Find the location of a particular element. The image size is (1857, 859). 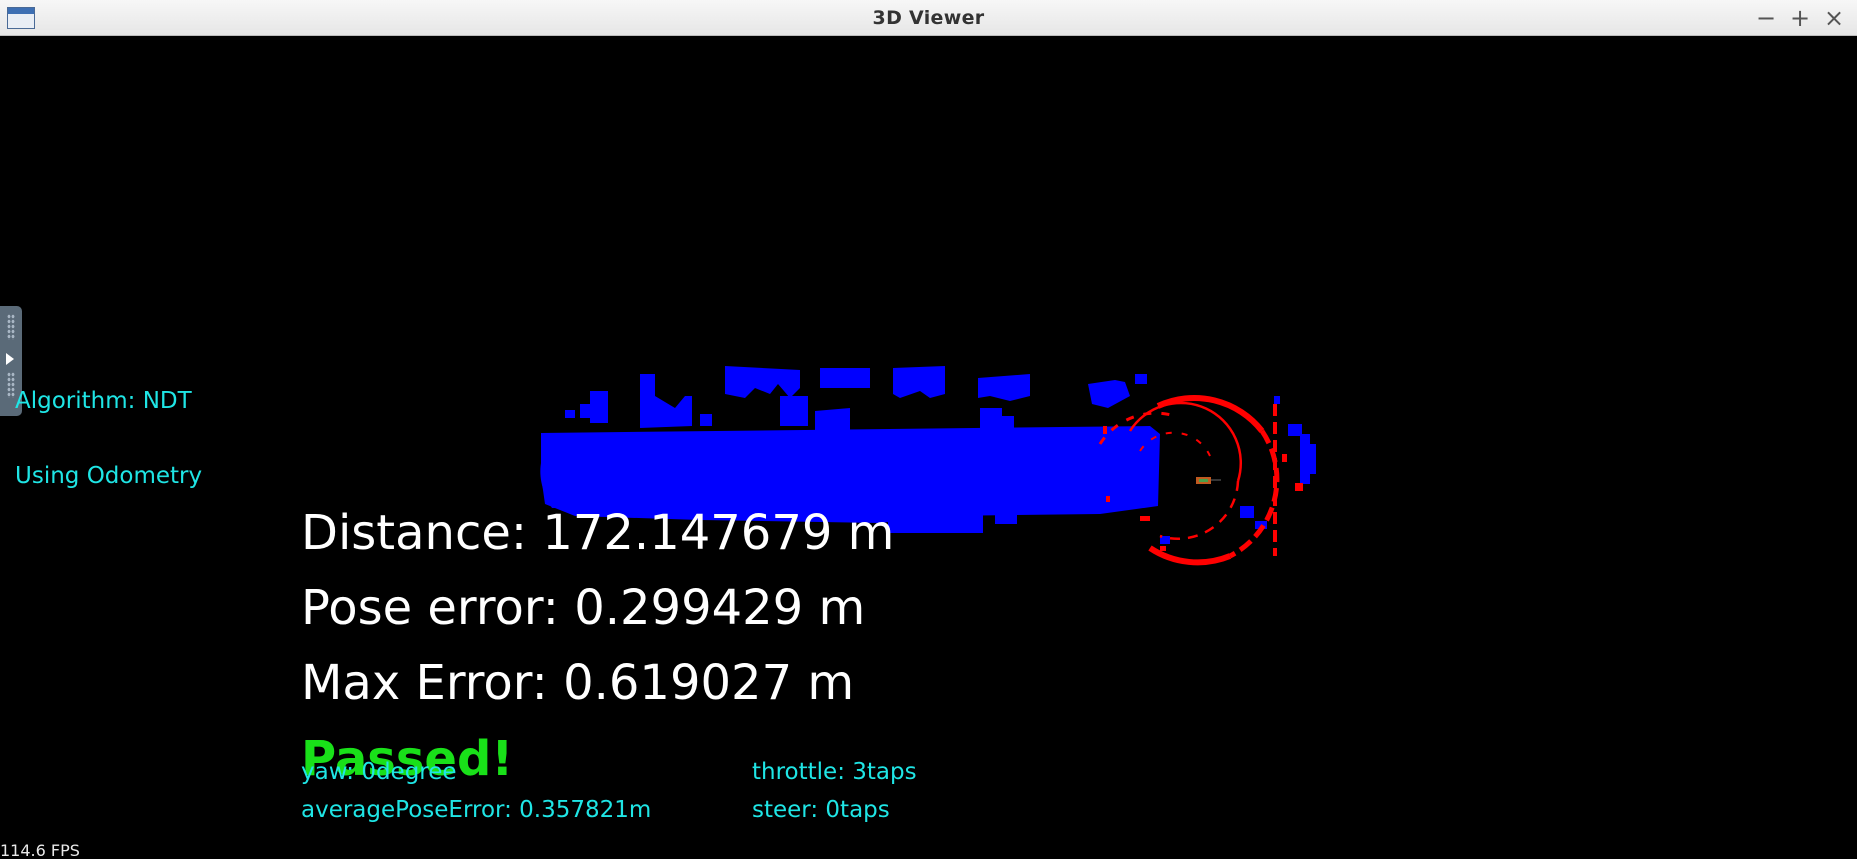

minimize-button: − is located at coordinates (1766, 18).